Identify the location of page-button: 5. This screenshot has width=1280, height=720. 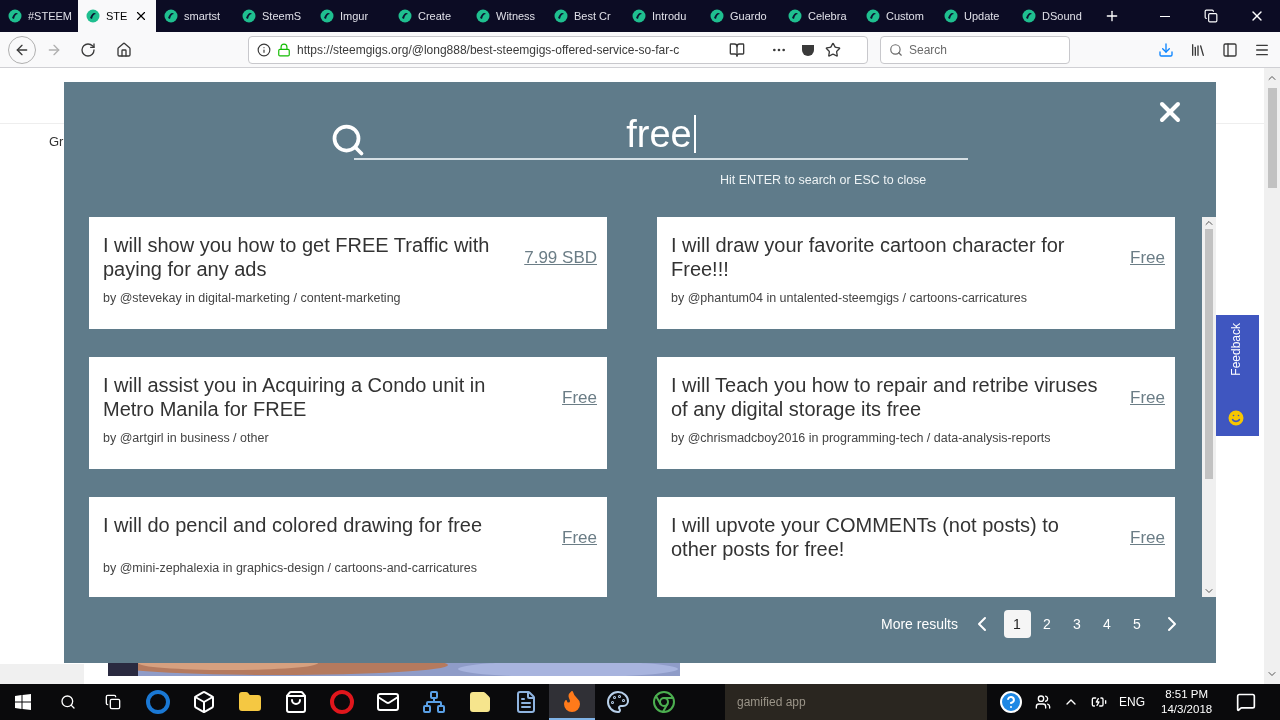
(1137, 624).